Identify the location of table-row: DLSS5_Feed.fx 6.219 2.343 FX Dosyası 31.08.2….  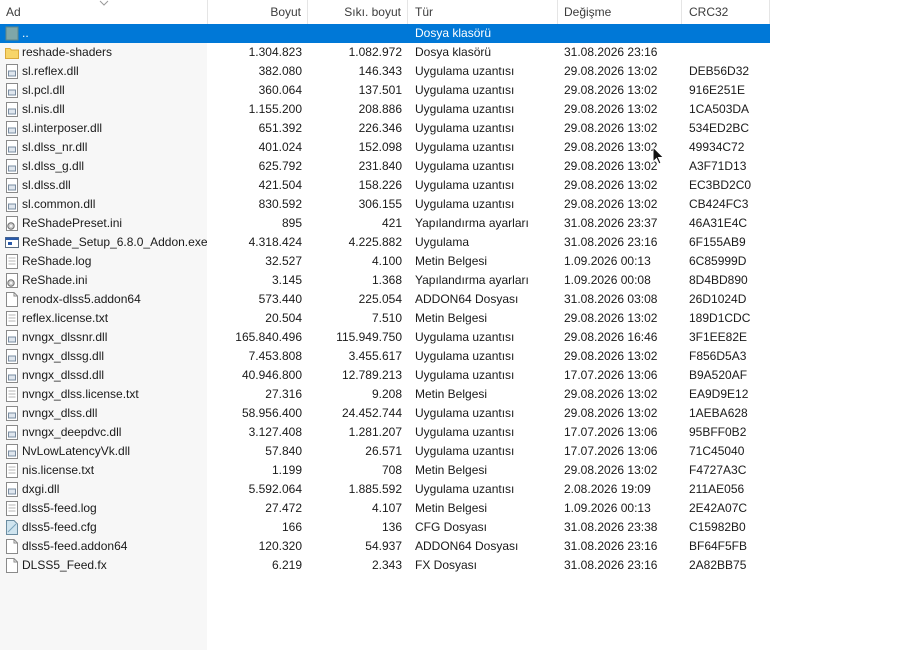
(385, 565).